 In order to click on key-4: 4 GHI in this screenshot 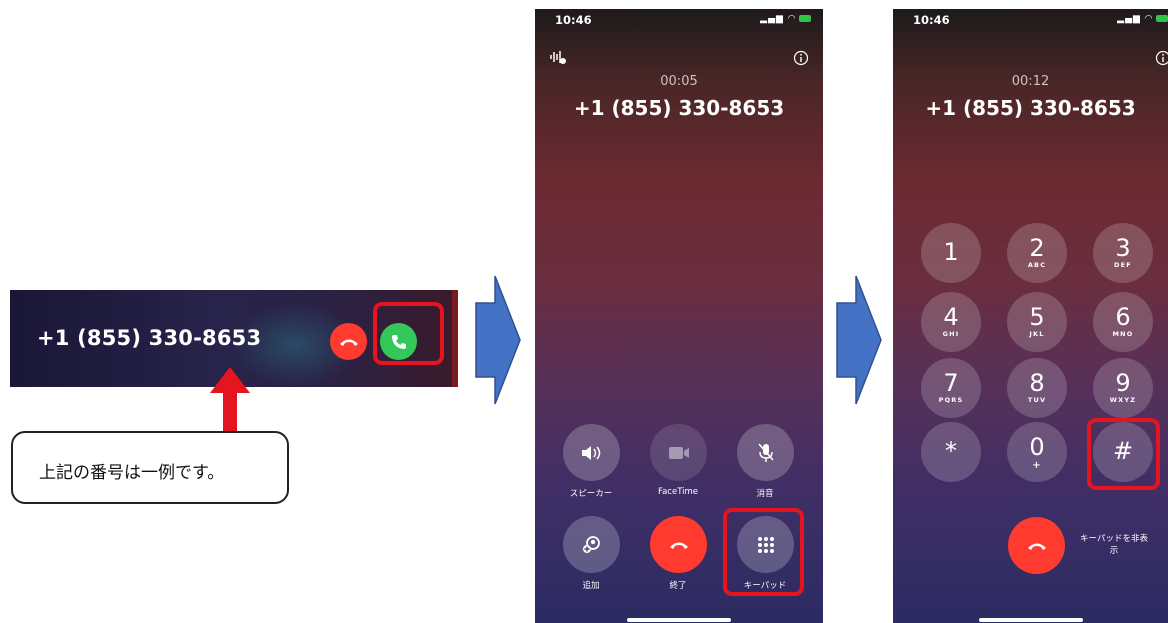, I will do `click(951, 322)`.